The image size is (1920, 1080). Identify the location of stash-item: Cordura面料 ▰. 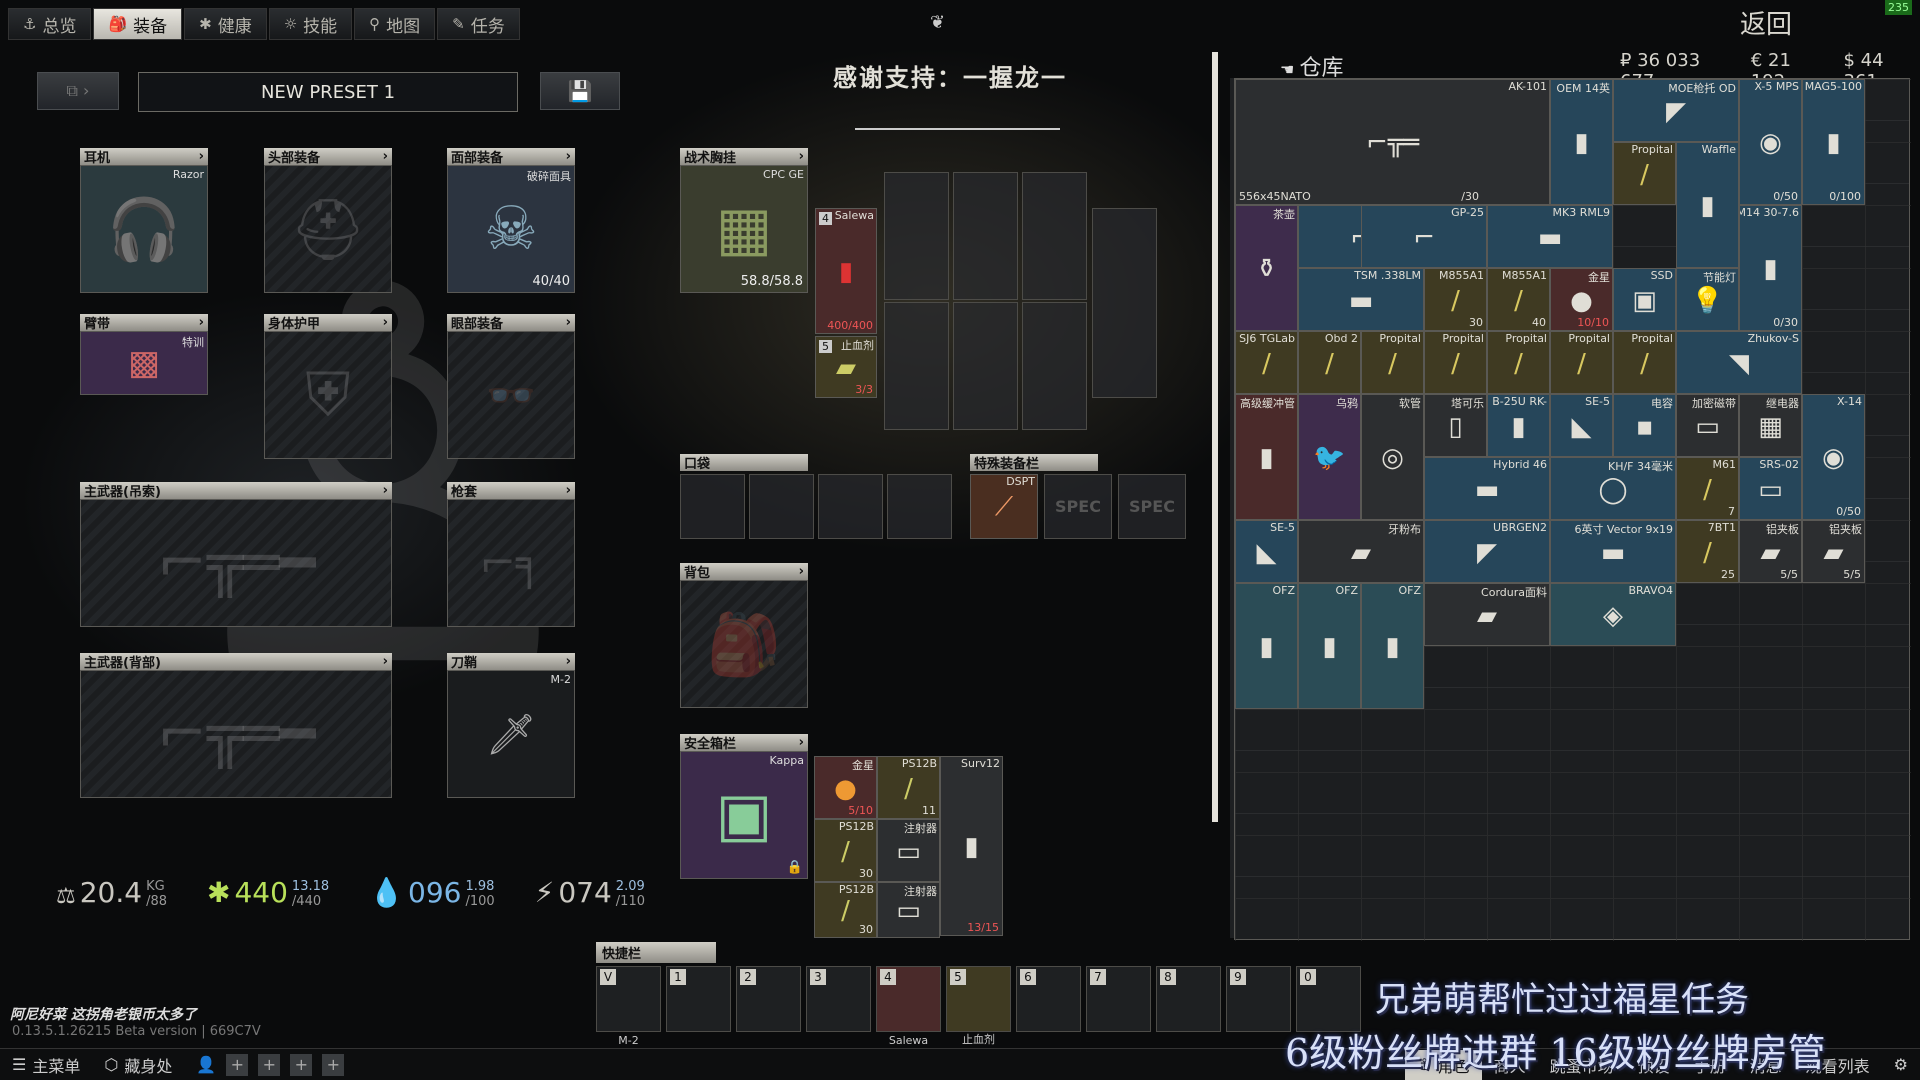
(1487, 614).